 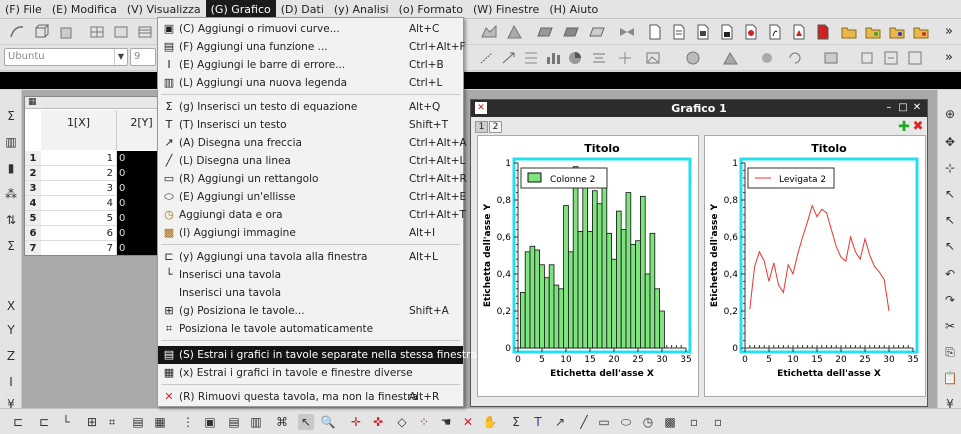 I want to click on histogram-icon: ▥, so click(x=11, y=142).